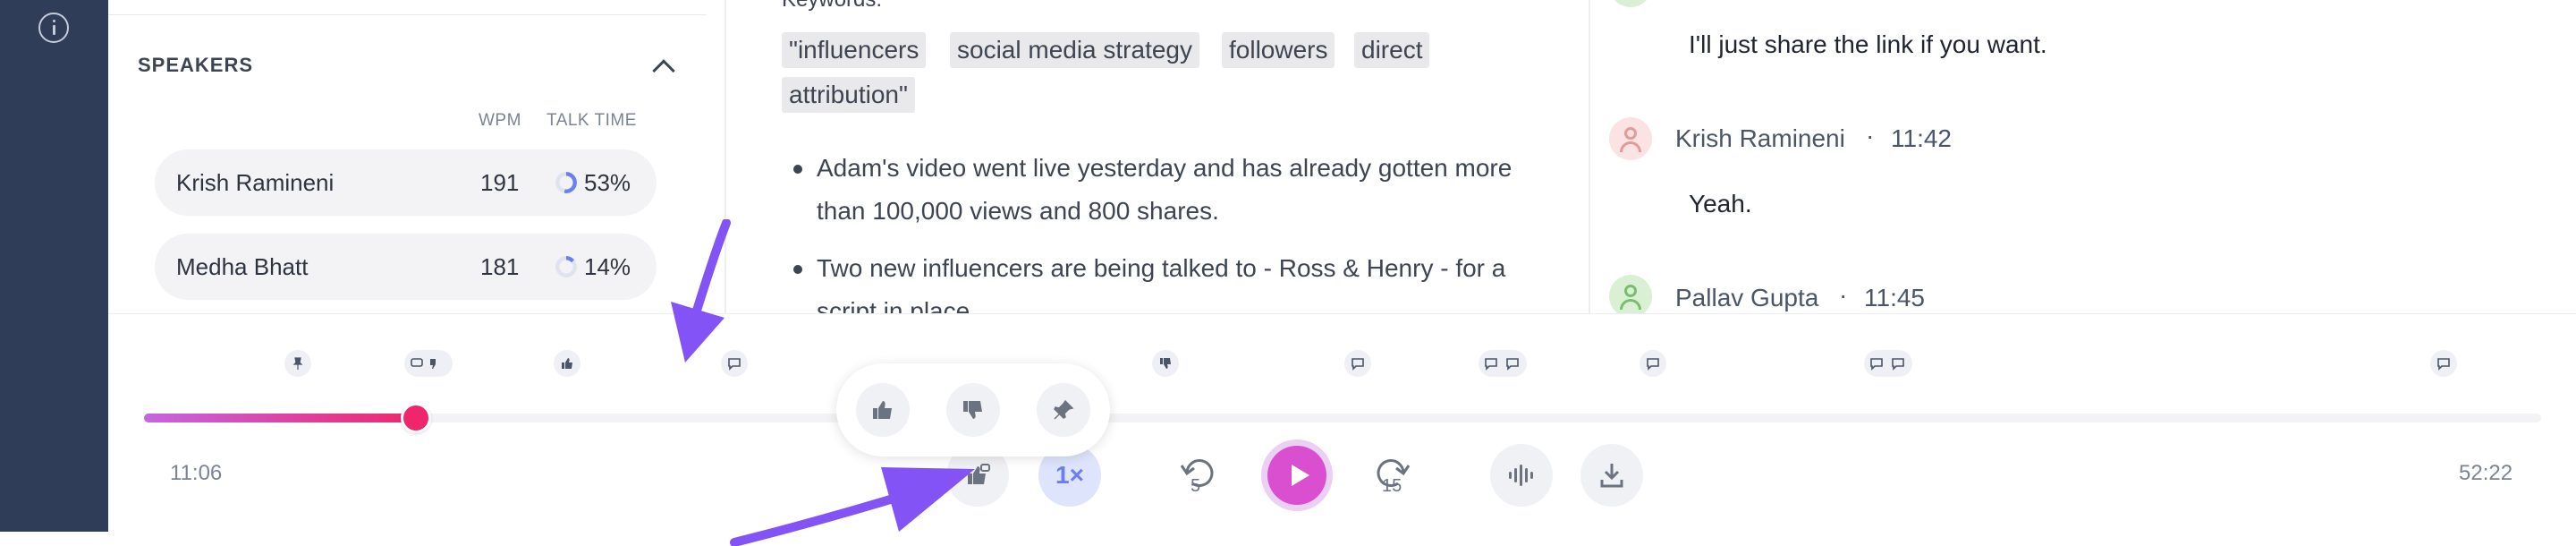 This screenshot has height=546, width=2576. Describe the element at coordinates (2486, 473) in the screenshot. I see `duration: 52:22` at that location.